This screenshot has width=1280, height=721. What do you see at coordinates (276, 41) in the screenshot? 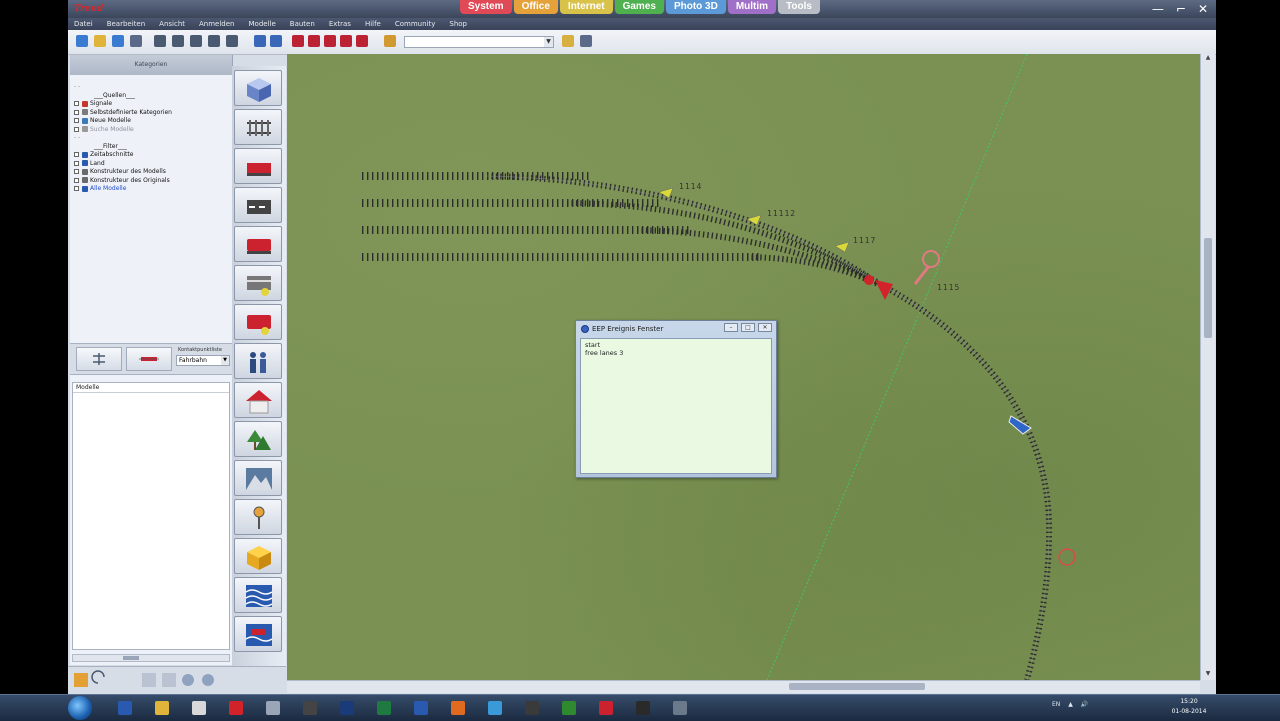
I see `redo-icon` at bounding box center [276, 41].